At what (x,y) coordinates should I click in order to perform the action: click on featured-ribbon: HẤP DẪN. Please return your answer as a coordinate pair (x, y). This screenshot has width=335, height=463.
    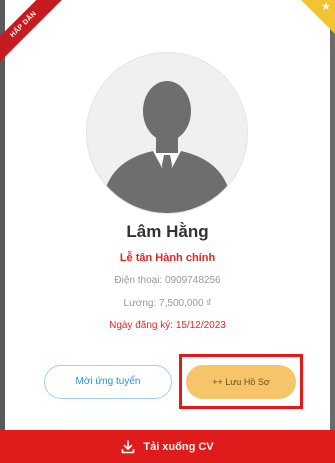
    Looking at the image, I should click on (35, 35).